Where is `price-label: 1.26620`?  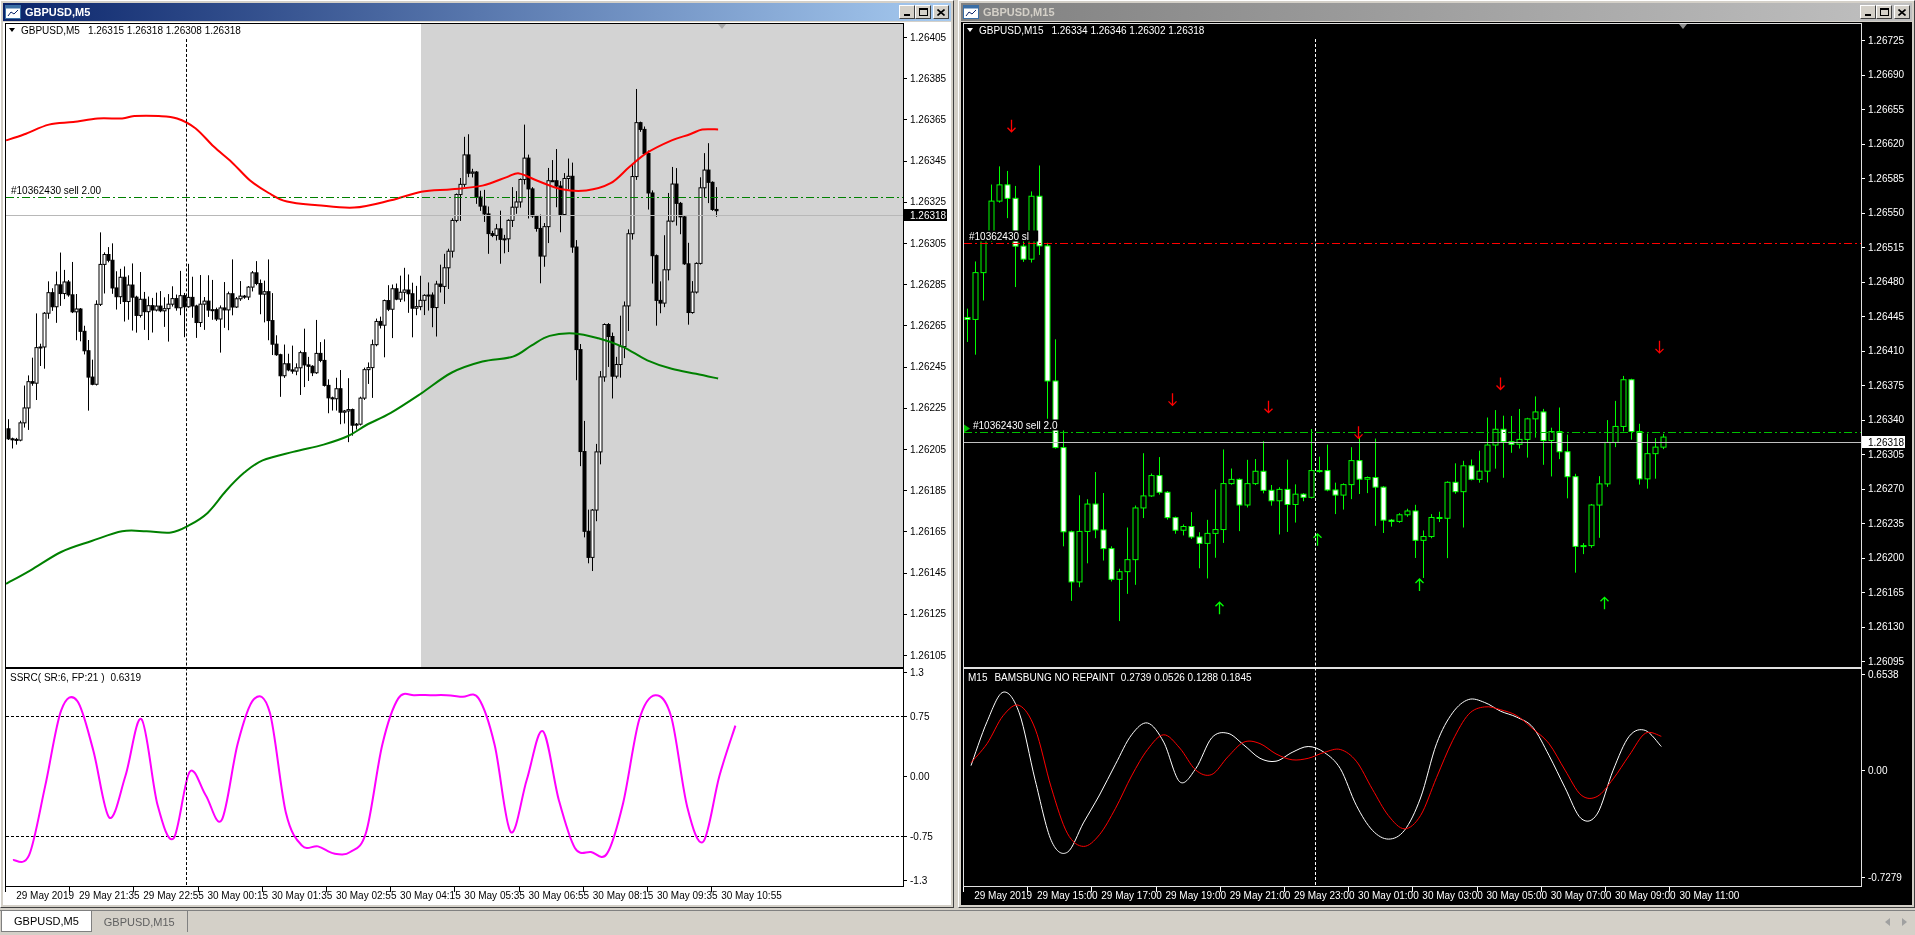 price-label: 1.26620 is located at coordinates (1886, 144).